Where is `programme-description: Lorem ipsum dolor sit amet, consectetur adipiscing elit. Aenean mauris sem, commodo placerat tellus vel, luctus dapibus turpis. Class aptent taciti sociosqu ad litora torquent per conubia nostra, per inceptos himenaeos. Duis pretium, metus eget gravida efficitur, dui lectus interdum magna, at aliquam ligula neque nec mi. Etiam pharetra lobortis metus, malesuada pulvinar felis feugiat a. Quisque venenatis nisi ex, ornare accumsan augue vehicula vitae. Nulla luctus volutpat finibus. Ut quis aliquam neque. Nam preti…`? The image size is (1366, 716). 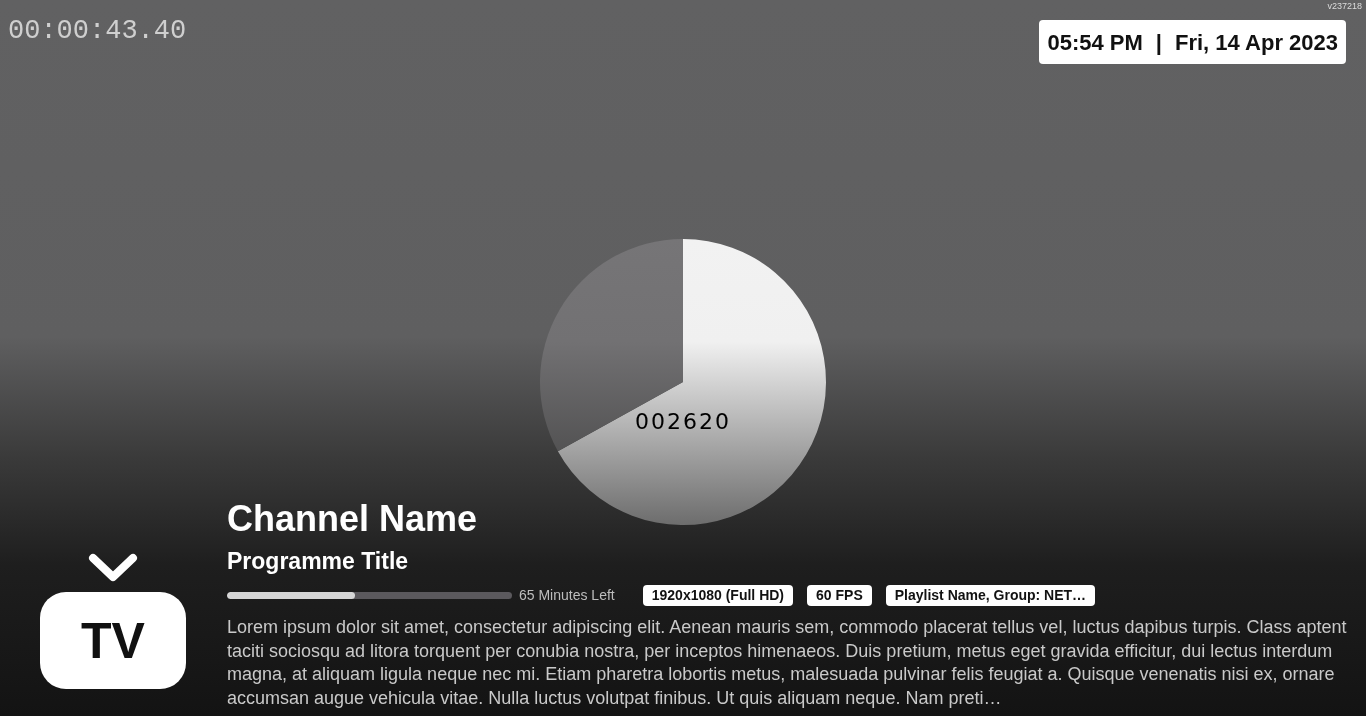 programme-description: Lorem ipsum dolor sit amet, consectetur adipiscing elit. Aenean mauris sem, commodo placerat tellus vel, luctus dapibus turpis. Class aptent taciti sociosqu ad litora torquent per conubia nostra, per inceptos himenaeos. Duis pretium, metus eget gravida efficitur, dui lectus interdum magna, at aliquam ligula neque nec mi. Etiam pharetra lobortis metus, malesuada pulvinar felis feugiat a. Quisque venenatis nisi ex, ornare accumsan augue vehicula vitae. Nulla luctus volutpat finibus. Ut quis aliquam neque. Nam preti… is located at coordinates (787, 663).